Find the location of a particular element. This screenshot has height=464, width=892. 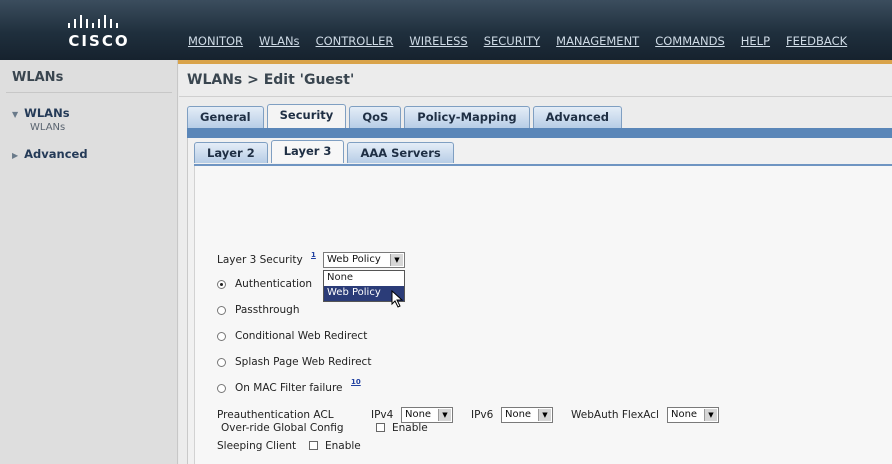

sidebar-subitem-wlans: WLANs is located at coordinates (47, 127).